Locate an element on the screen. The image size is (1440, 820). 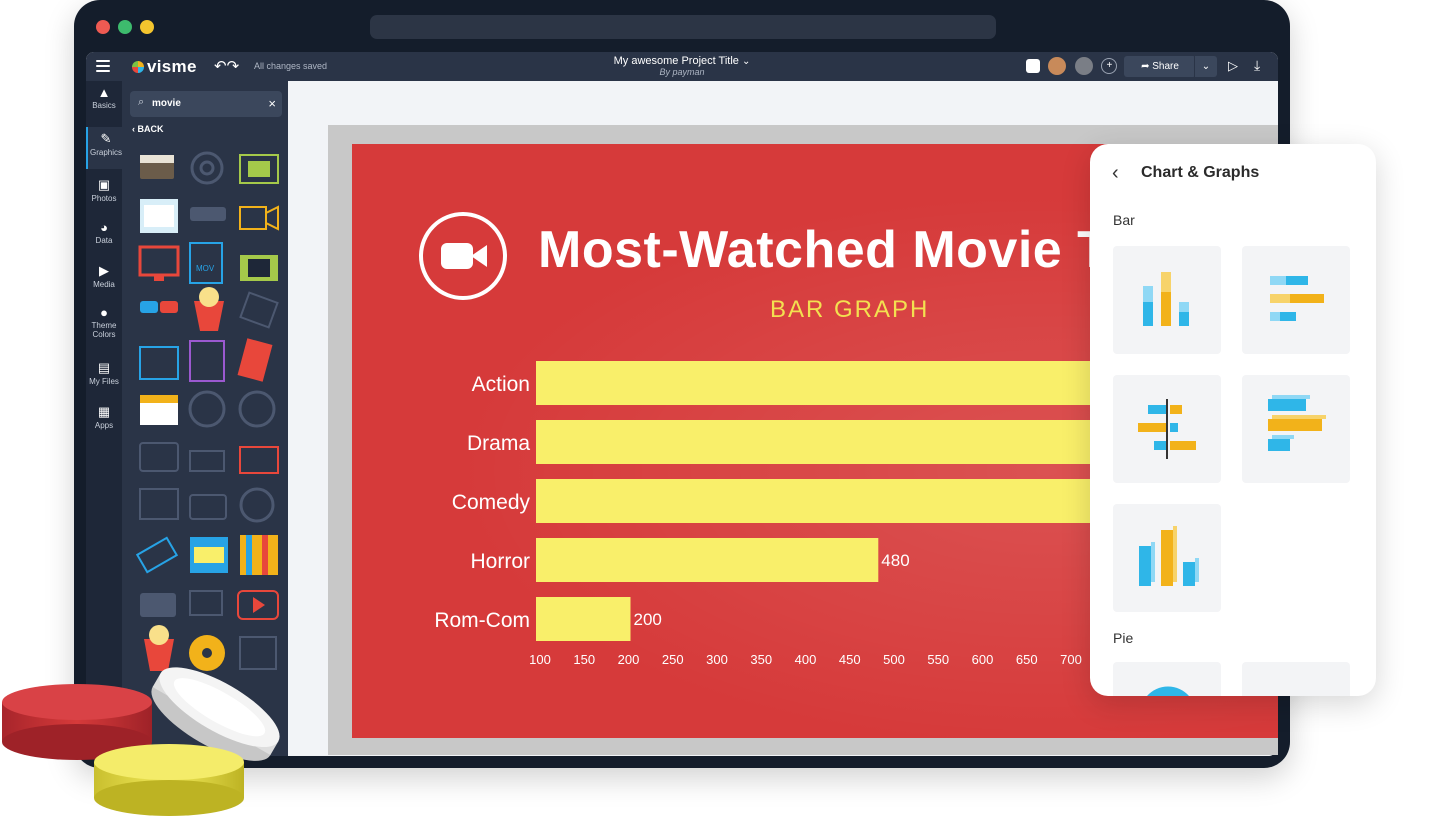
palette-icon: ● is located at coordinates (104, 312).